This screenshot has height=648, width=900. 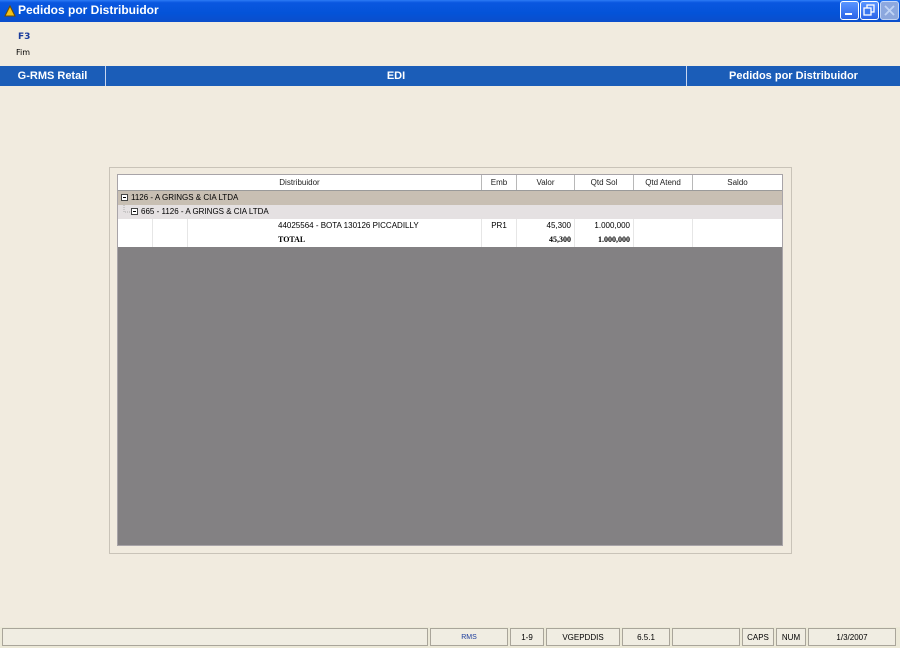 What do you see at coordinates (663, 182) in the screenshot?
I see `col-header-qtd-atend: Qtd Atend` at bounding box center [663, 182].